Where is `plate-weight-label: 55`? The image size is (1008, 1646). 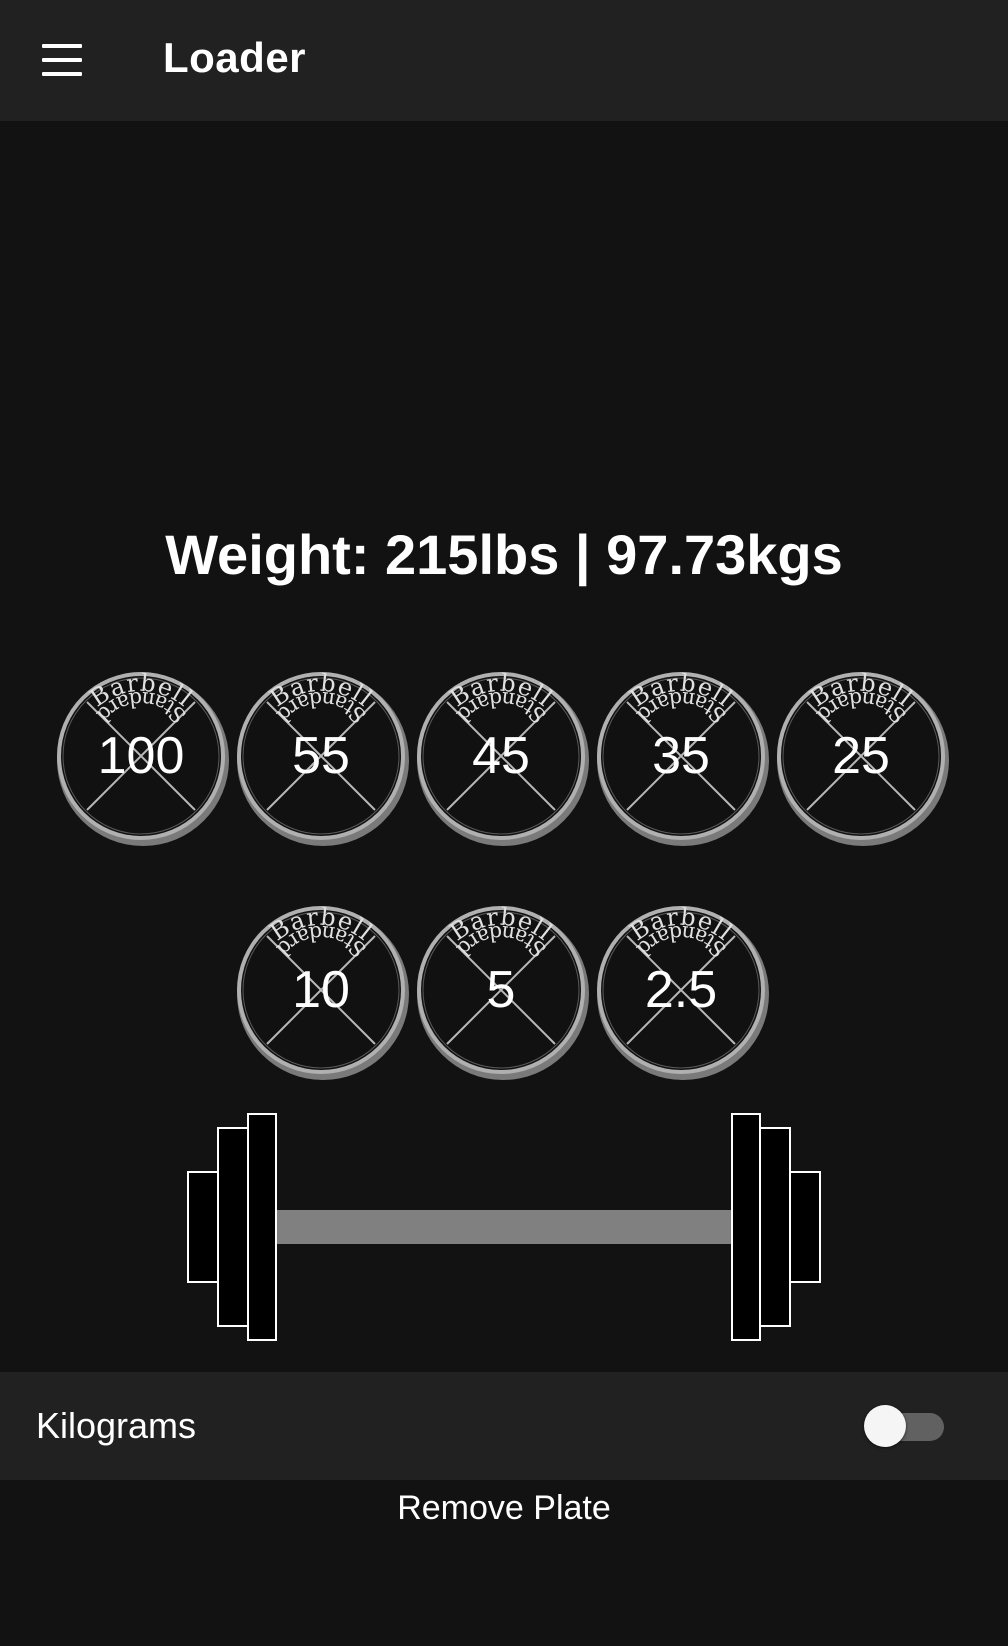 plate-weight-label: 55 is located at coordinates (321, 756).